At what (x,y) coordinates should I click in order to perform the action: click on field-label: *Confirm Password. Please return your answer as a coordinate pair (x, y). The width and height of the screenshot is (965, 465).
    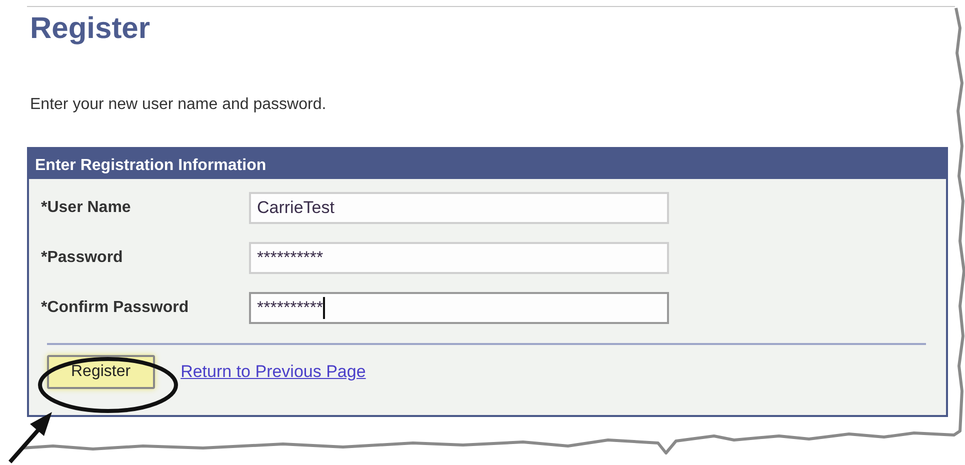
    Looking at the image, I should click on (115, 308).